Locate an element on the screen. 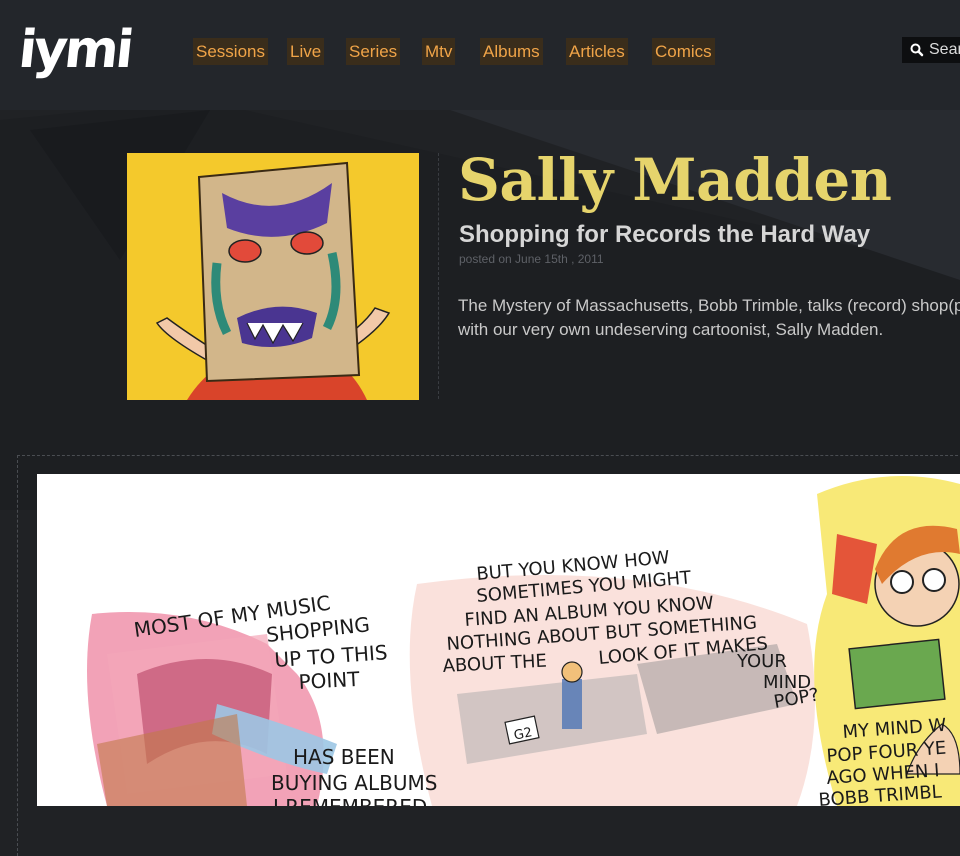  nav-sessions: Sessions is located at coordinates (230, 51).